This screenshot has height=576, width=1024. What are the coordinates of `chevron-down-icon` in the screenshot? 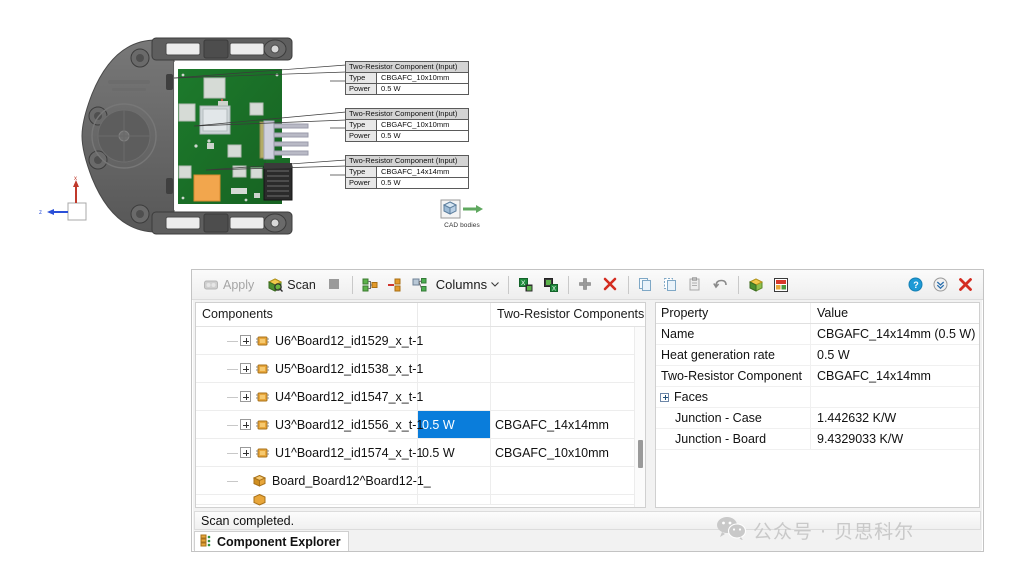 It's located at (495, 284).